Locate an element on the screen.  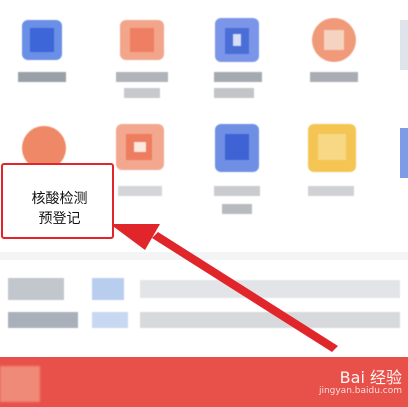
label-line-1: 核酸检测 is located at coordinates (59, 199).